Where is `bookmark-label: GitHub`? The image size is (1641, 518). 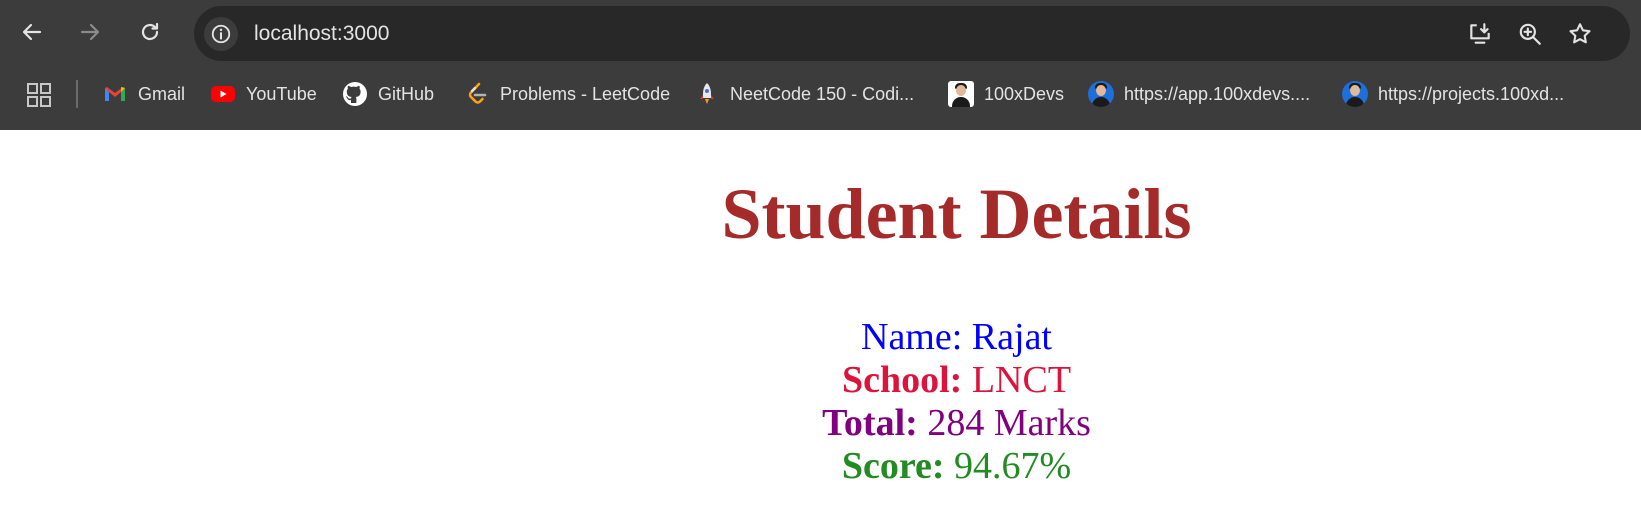
bookmark-label: GitHub is located at coordinates (406, 93).